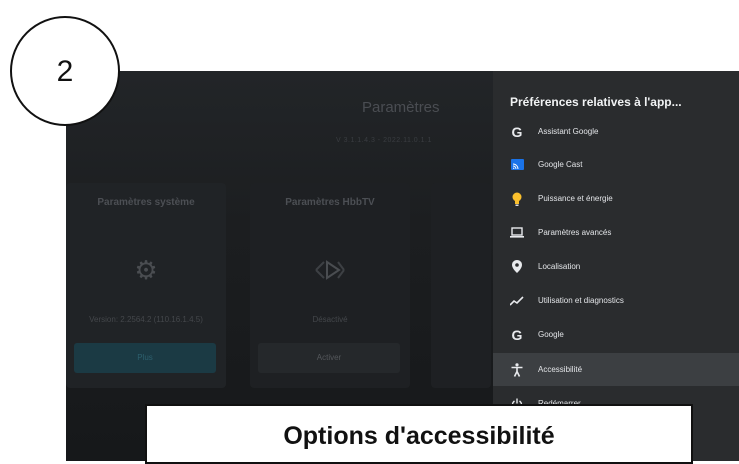  What do you see at coordinates (461, 285) in the screenshot?
I see `card-partial` at bounding box center [461, 285].